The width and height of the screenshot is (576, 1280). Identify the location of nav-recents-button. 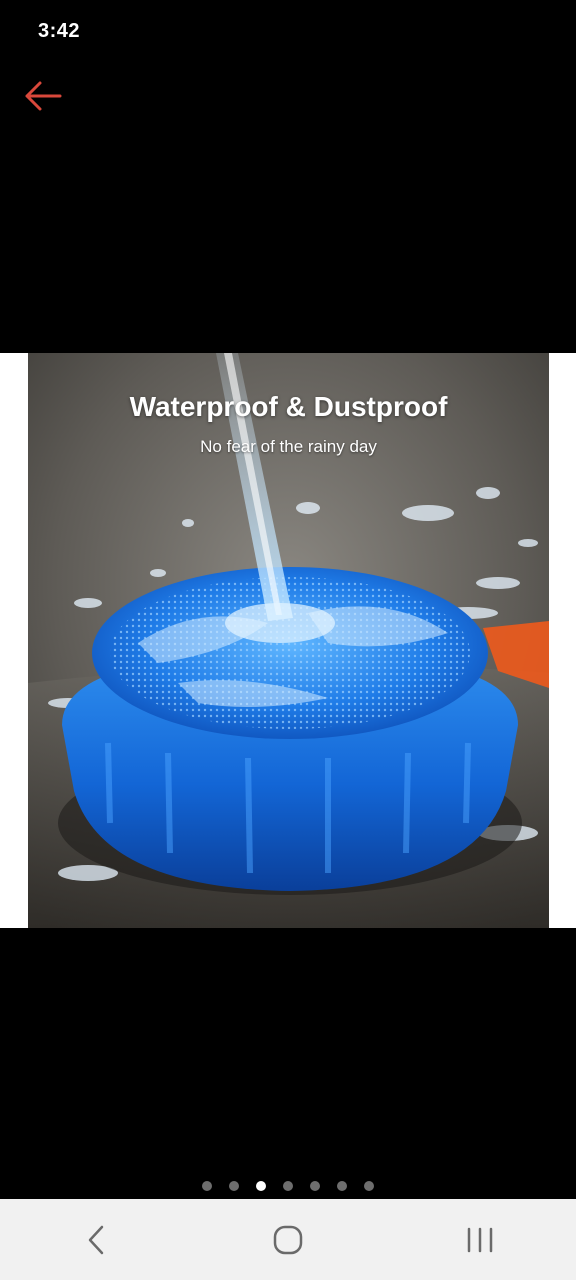
(480, 1240).